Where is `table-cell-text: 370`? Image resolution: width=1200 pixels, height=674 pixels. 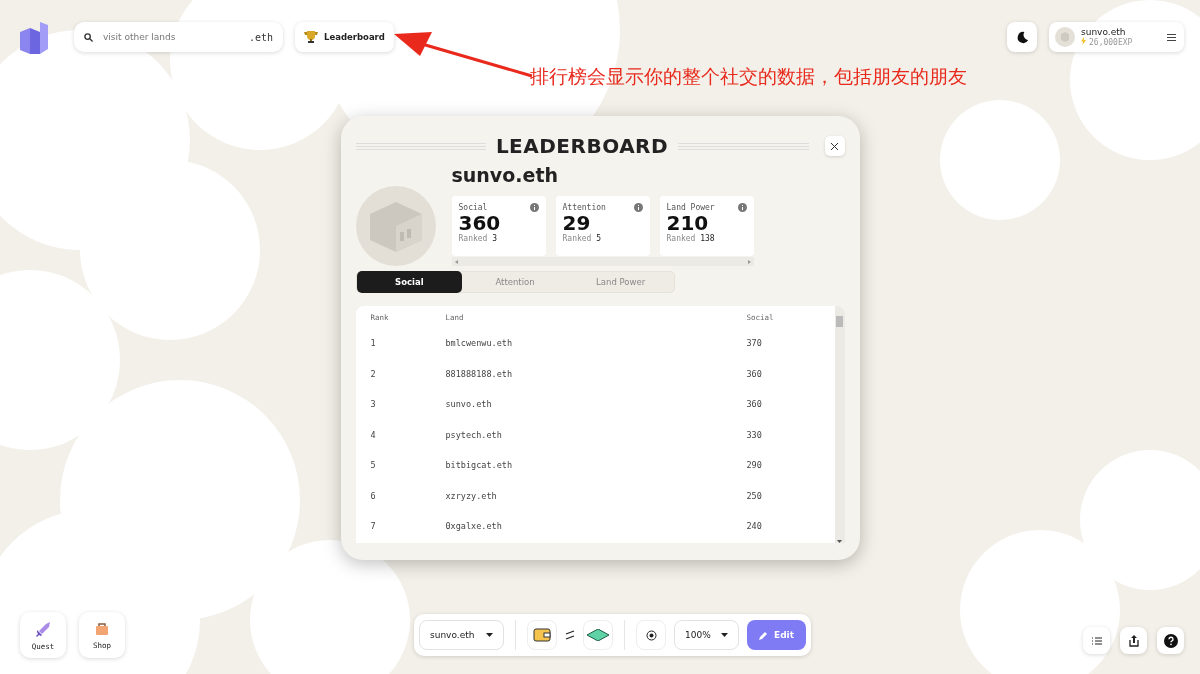
table-cell-text: 370 is located at coordinates (754, 343).